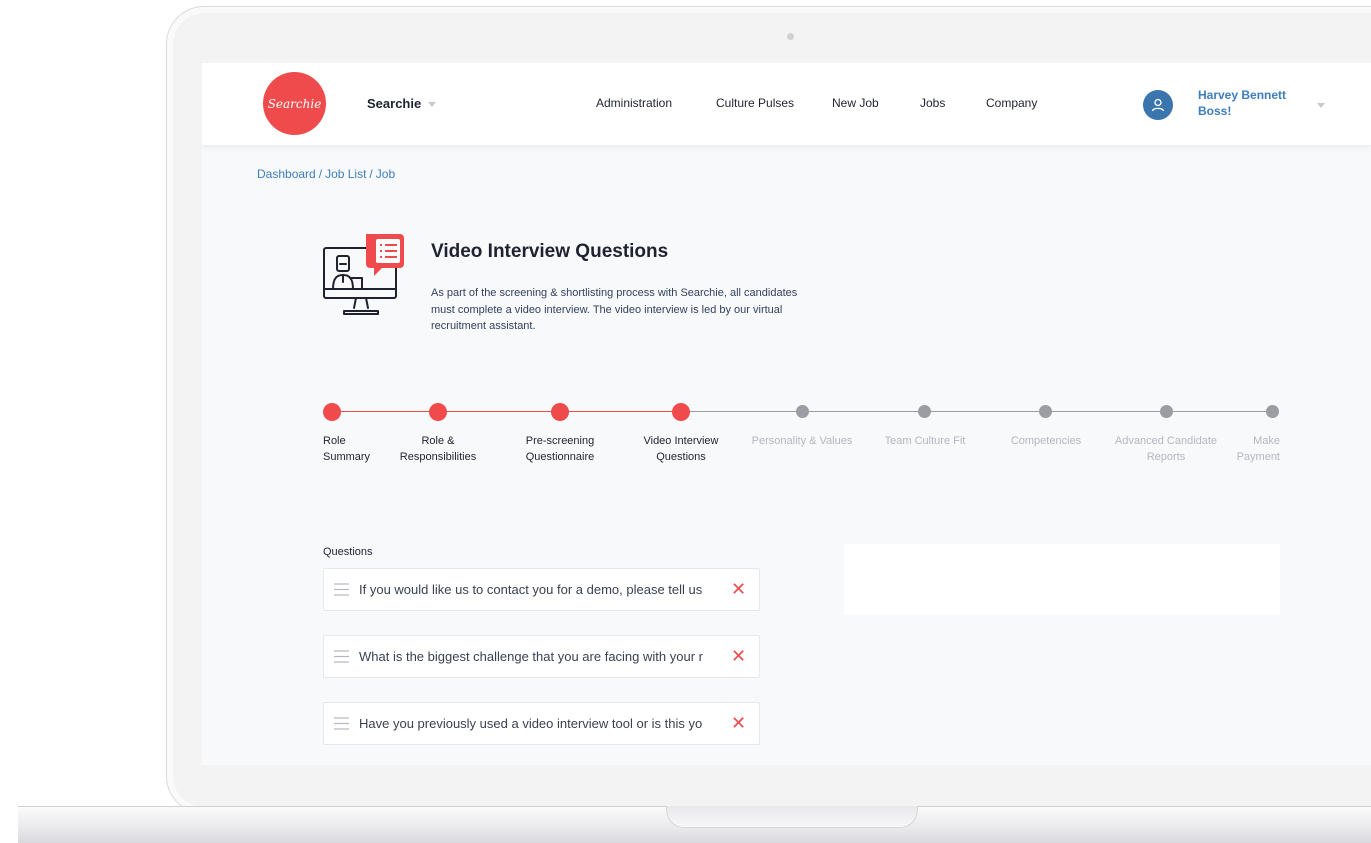 The image size is (1371, 843). I want to click on workspace-switcher: Searchie, so click(402, 103).